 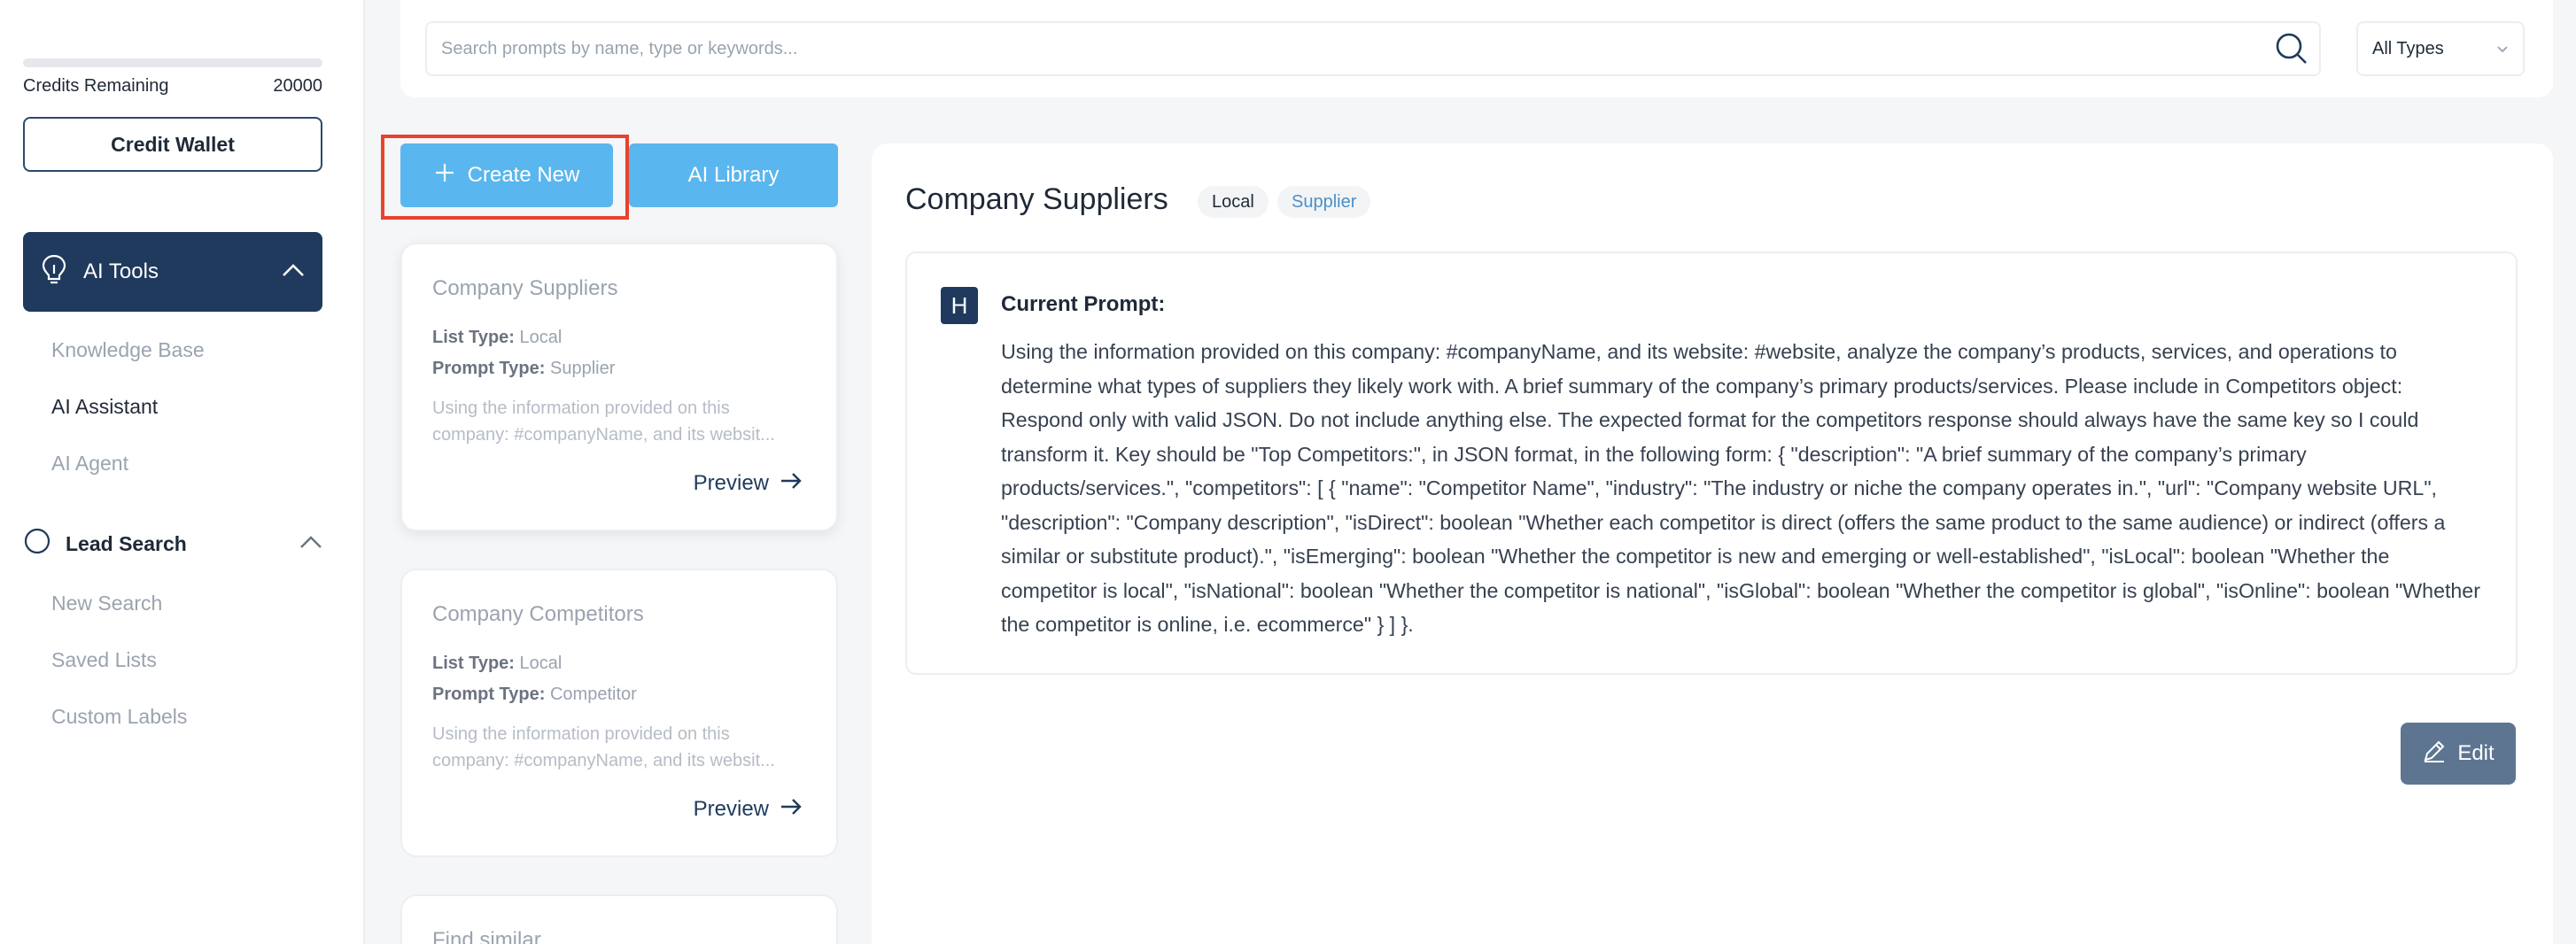 What do you see at coordinates (444, 176) in the screenshot?
I see `plus-icon` at bounding box center [444, 176].